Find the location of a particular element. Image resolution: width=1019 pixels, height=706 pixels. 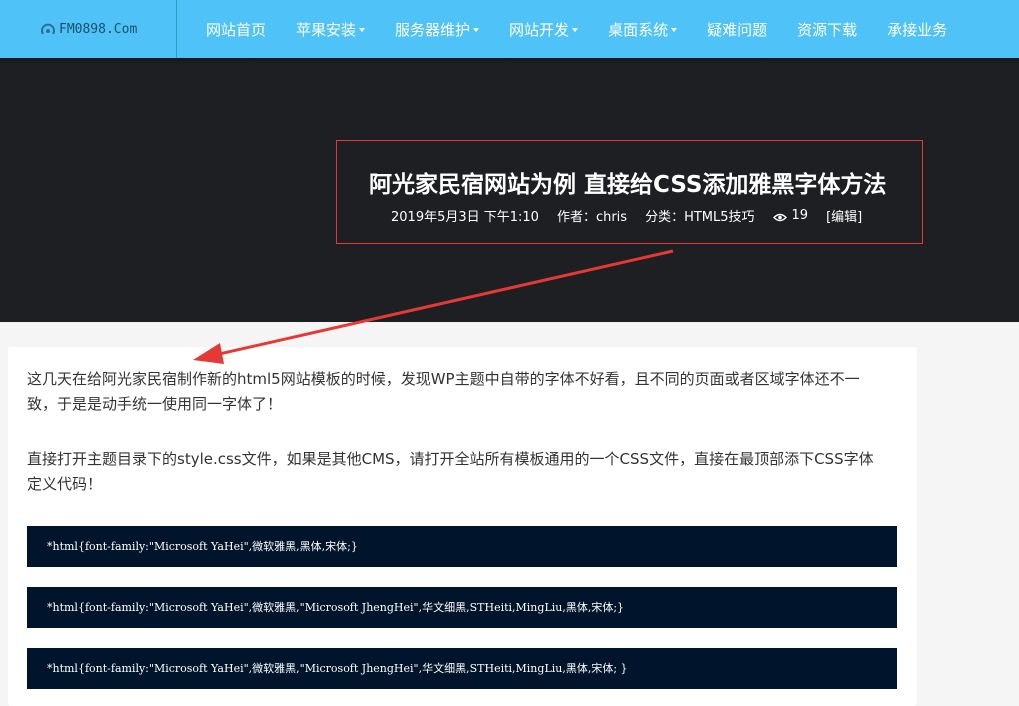

site-logo: FM0898.Com is located at coordinates (108, 29).